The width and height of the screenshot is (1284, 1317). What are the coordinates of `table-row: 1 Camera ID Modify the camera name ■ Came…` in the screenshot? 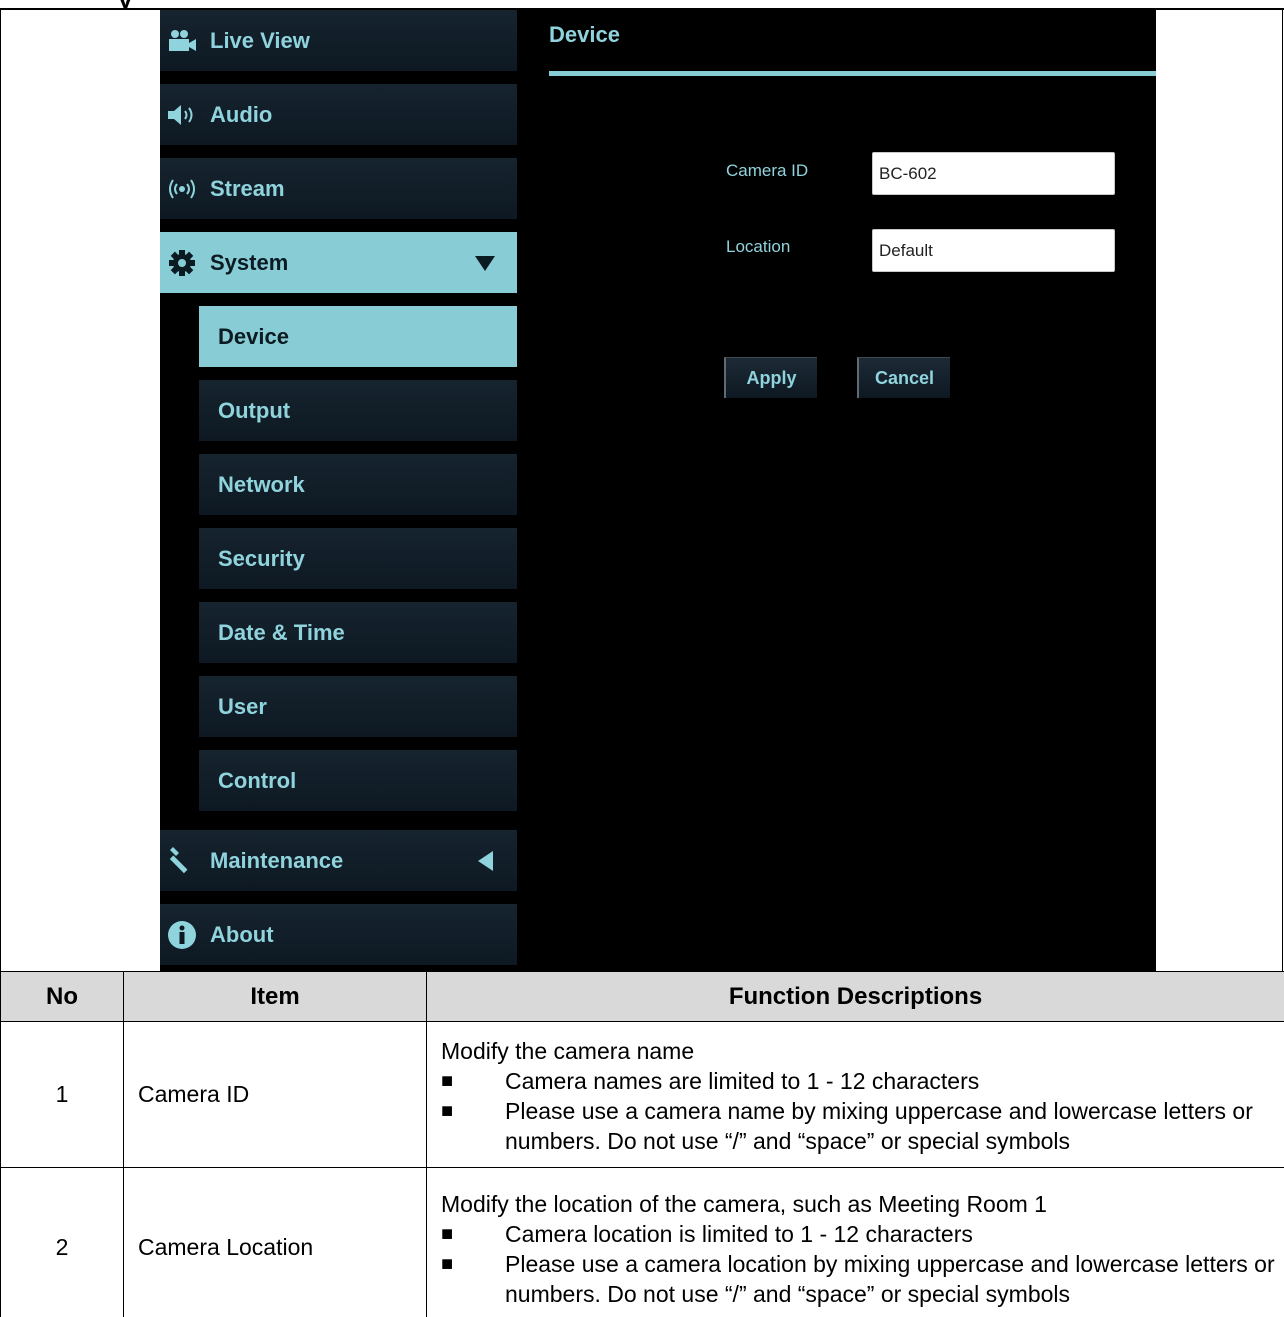 It's located at (642, 1094).